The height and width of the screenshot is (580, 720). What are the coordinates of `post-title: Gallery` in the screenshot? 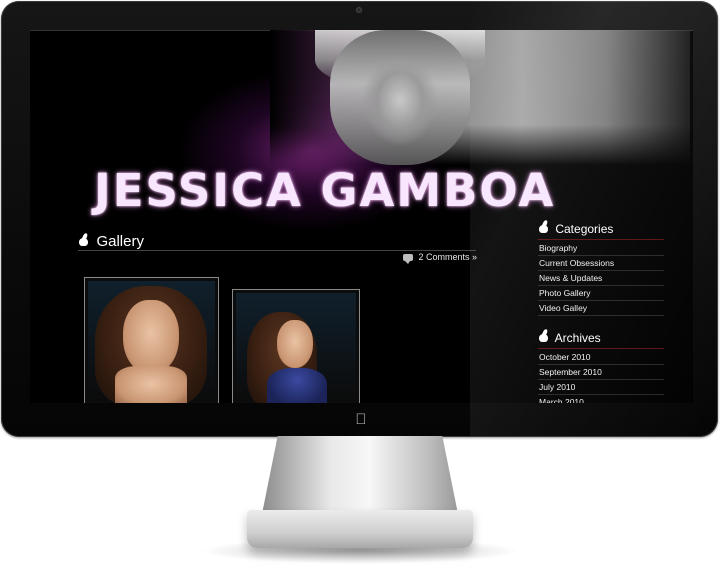 It's located at (120, 241).